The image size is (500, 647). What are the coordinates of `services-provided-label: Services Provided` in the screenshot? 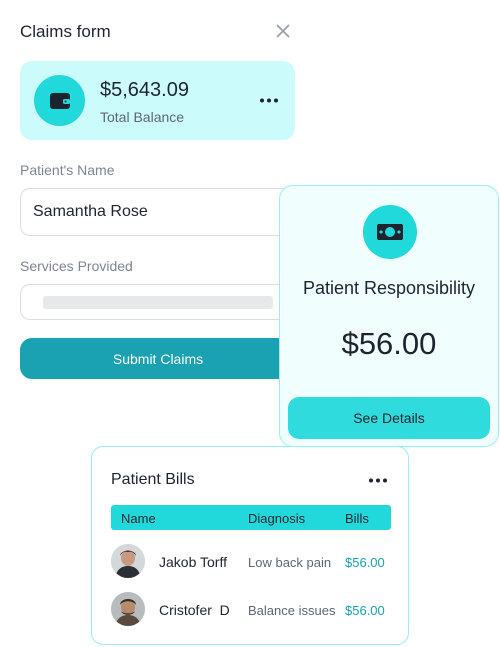 It's located at (76, 266).